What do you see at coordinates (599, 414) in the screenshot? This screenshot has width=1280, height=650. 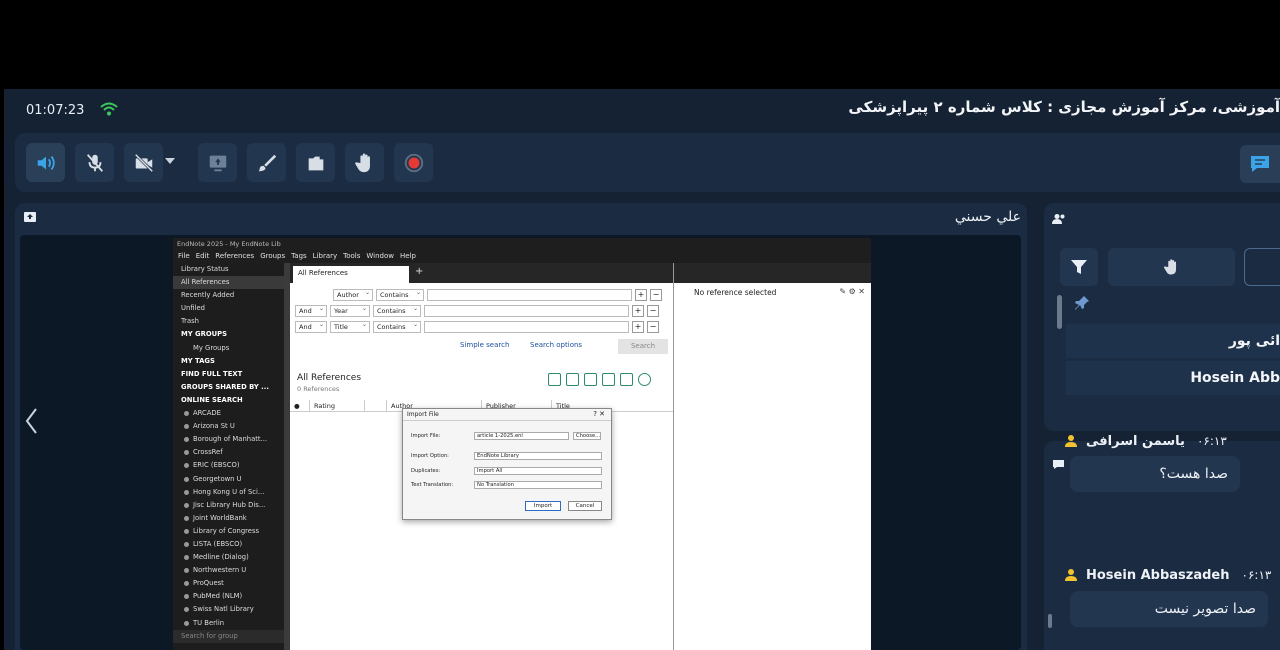 I see `dialog-close-icon: ? ✕` at bounding box center [599, 414].